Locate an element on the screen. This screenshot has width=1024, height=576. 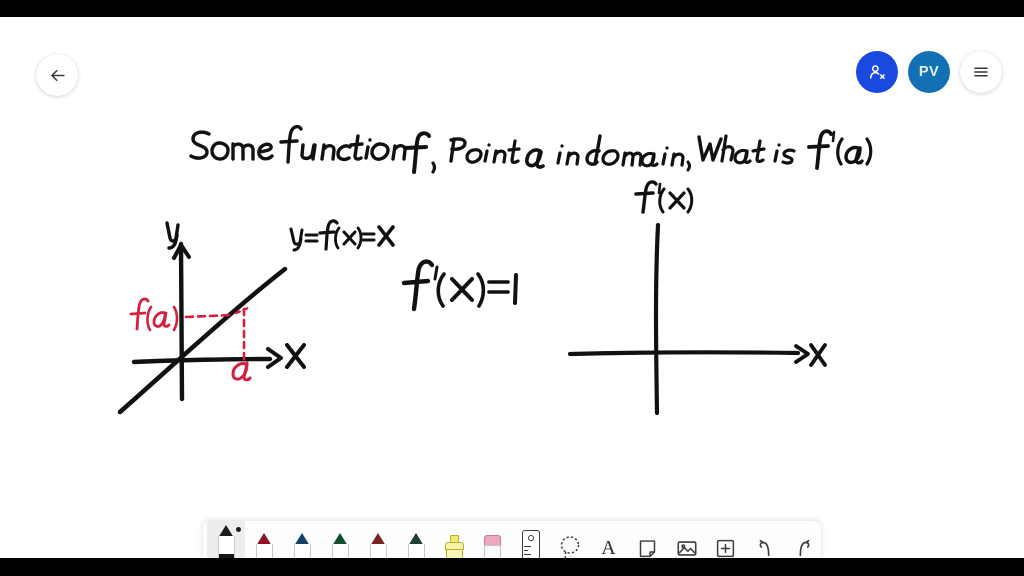
top-right-controls: PV is located at coordinates (929, 72).